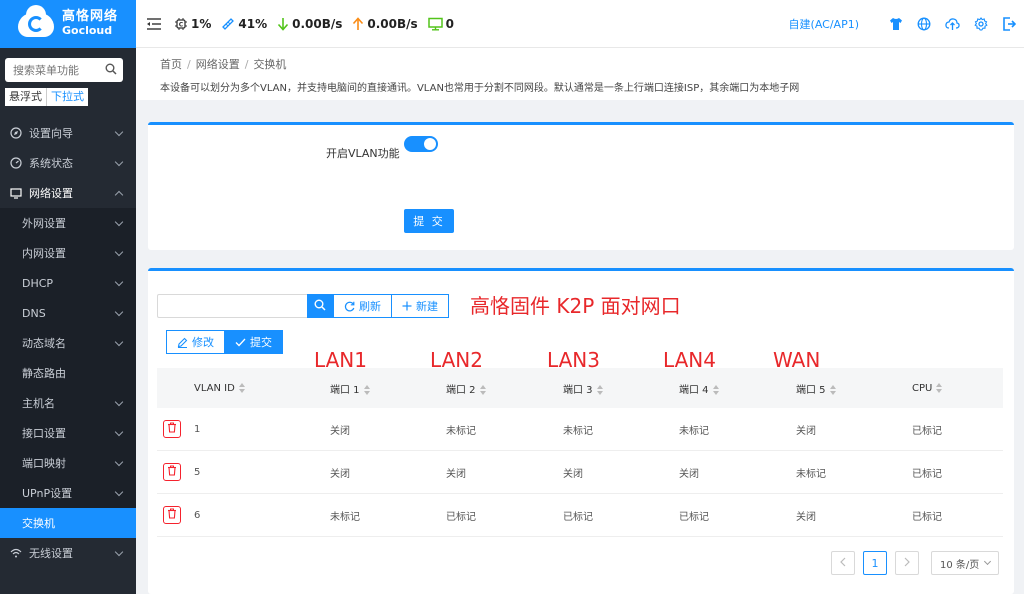  I want to click on add-button: 新建, so click(420, 306).